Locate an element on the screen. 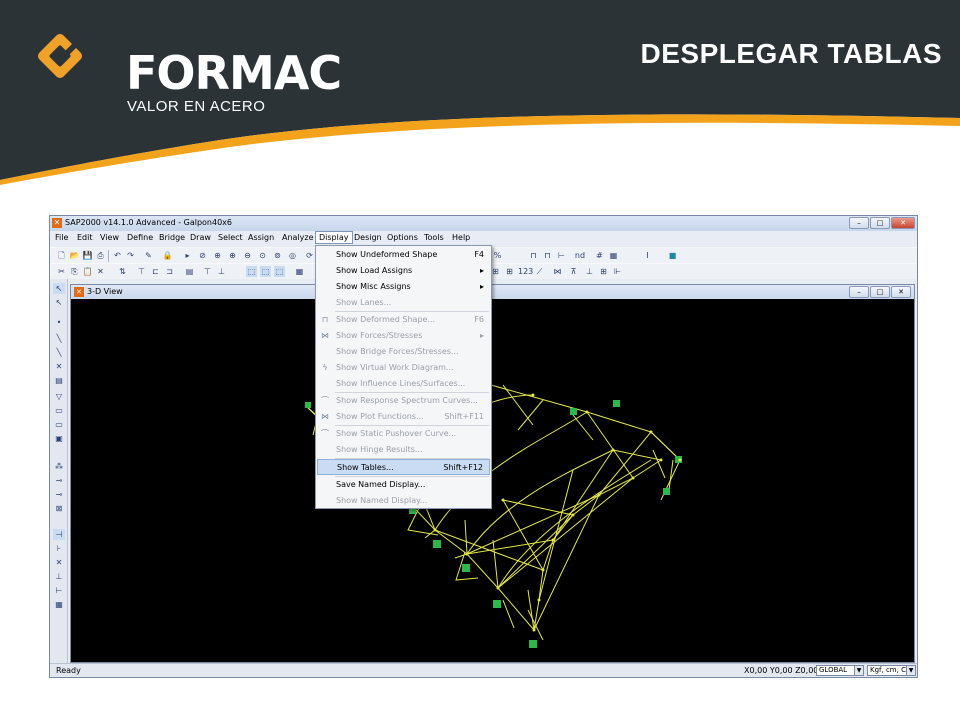  grid-icon: ▦ is located at coordinates (299, 271).